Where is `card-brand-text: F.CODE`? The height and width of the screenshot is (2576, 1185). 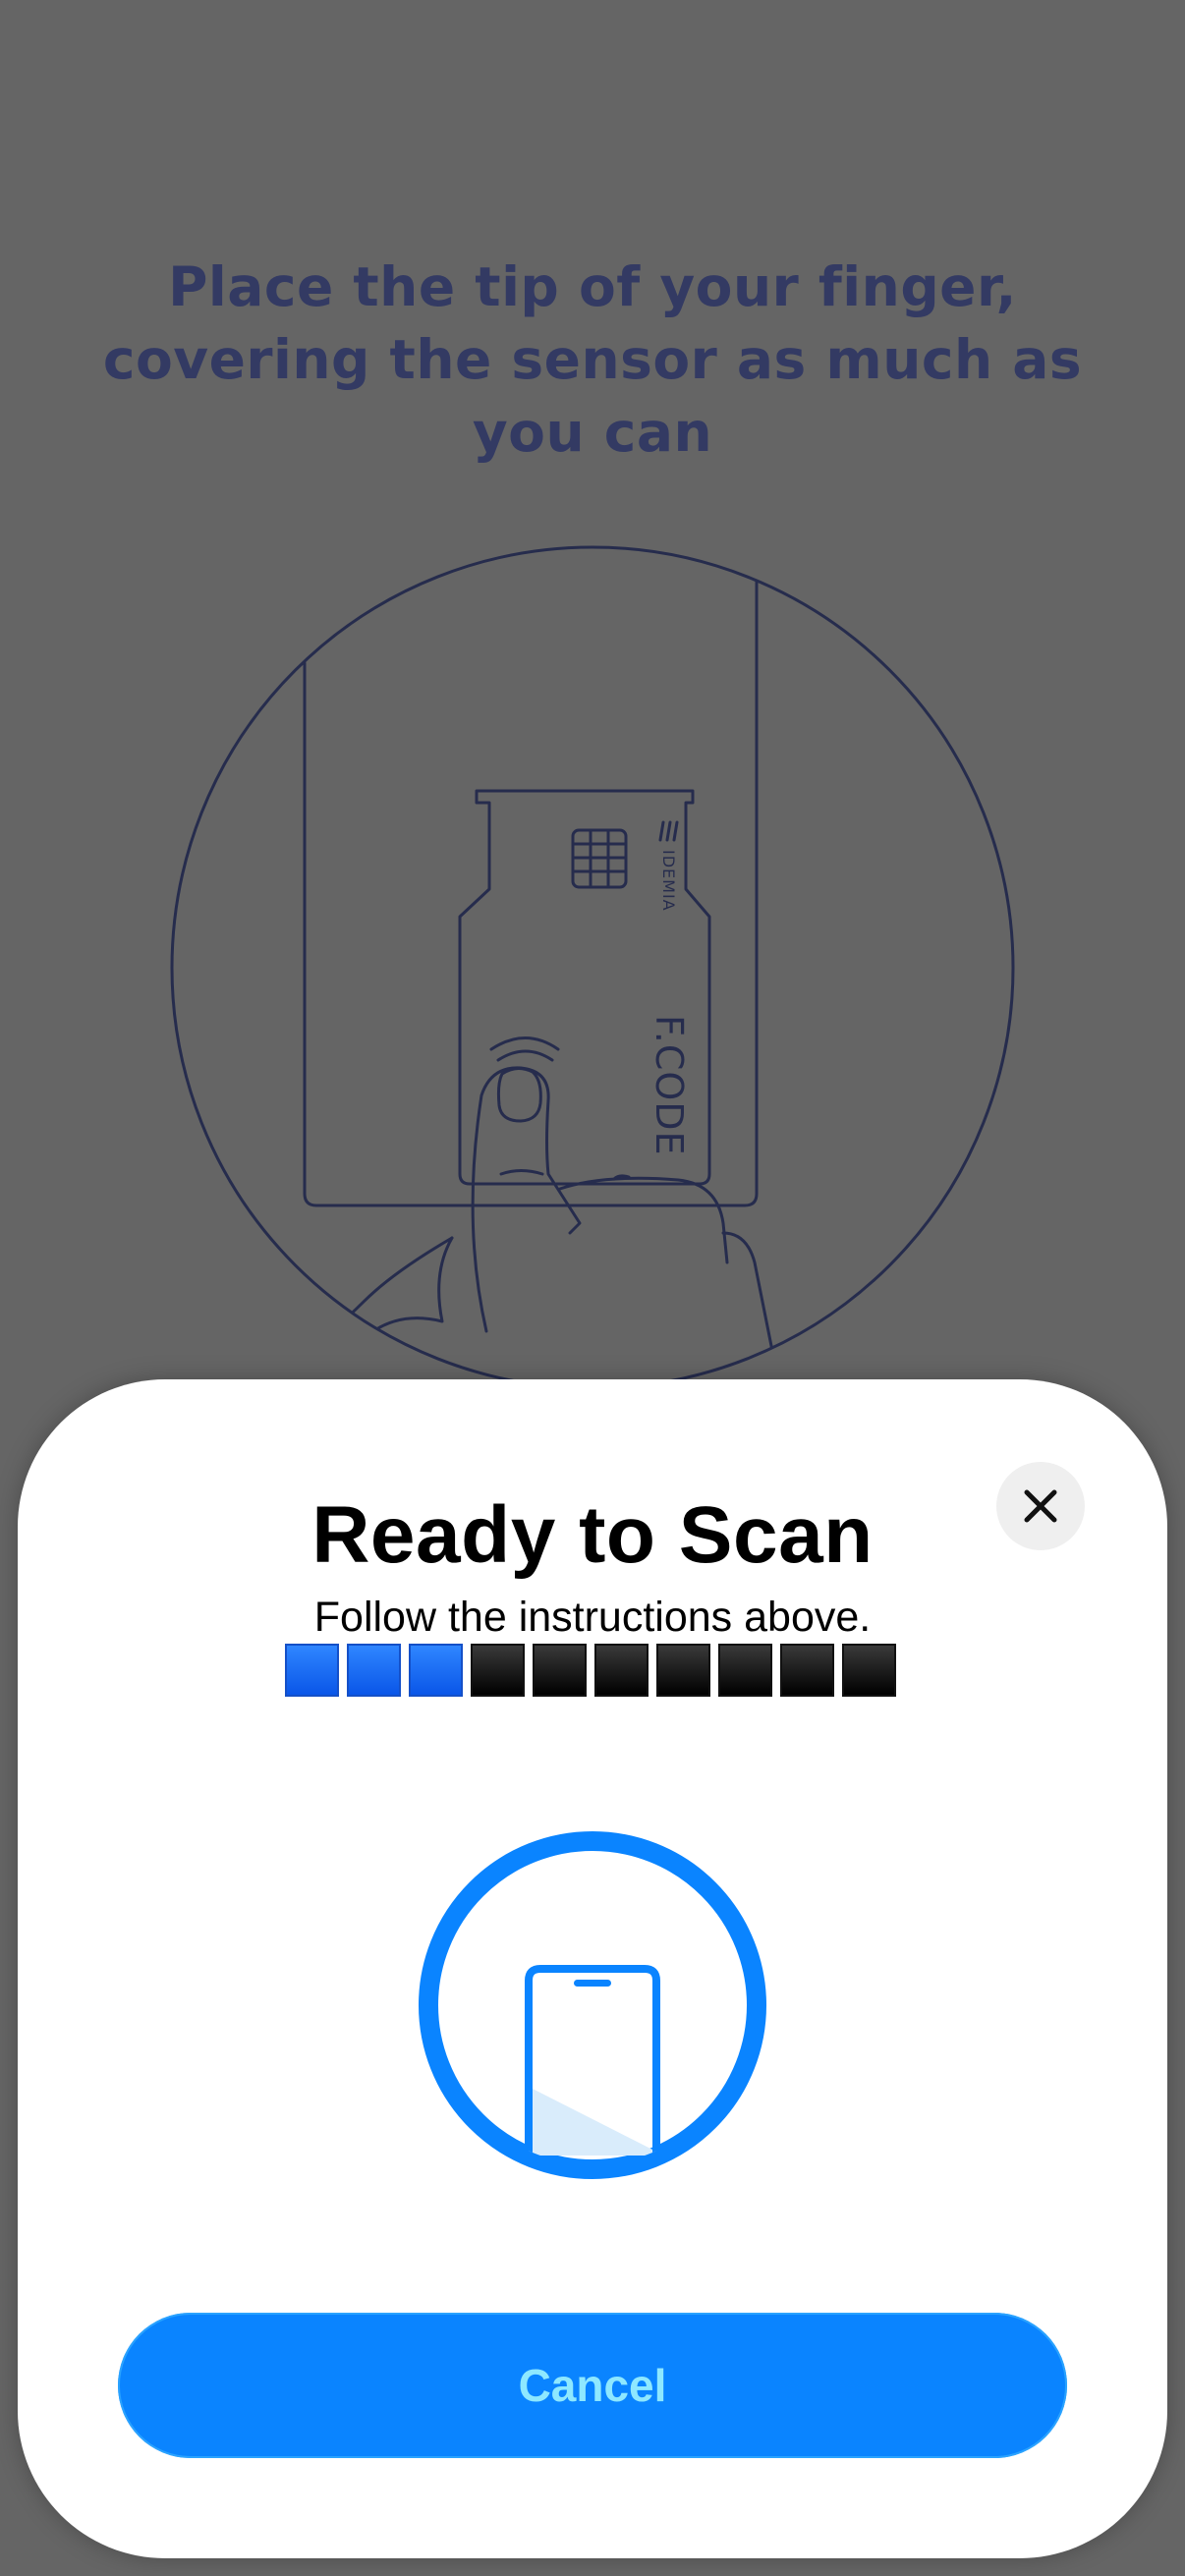
card-brand-text: F.CODE is located at coordinates (670, 1085).